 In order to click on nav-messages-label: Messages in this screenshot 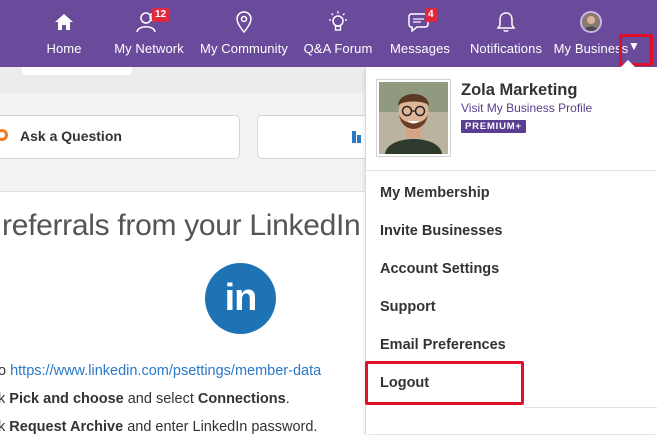, I will do `click(420, 48)`.